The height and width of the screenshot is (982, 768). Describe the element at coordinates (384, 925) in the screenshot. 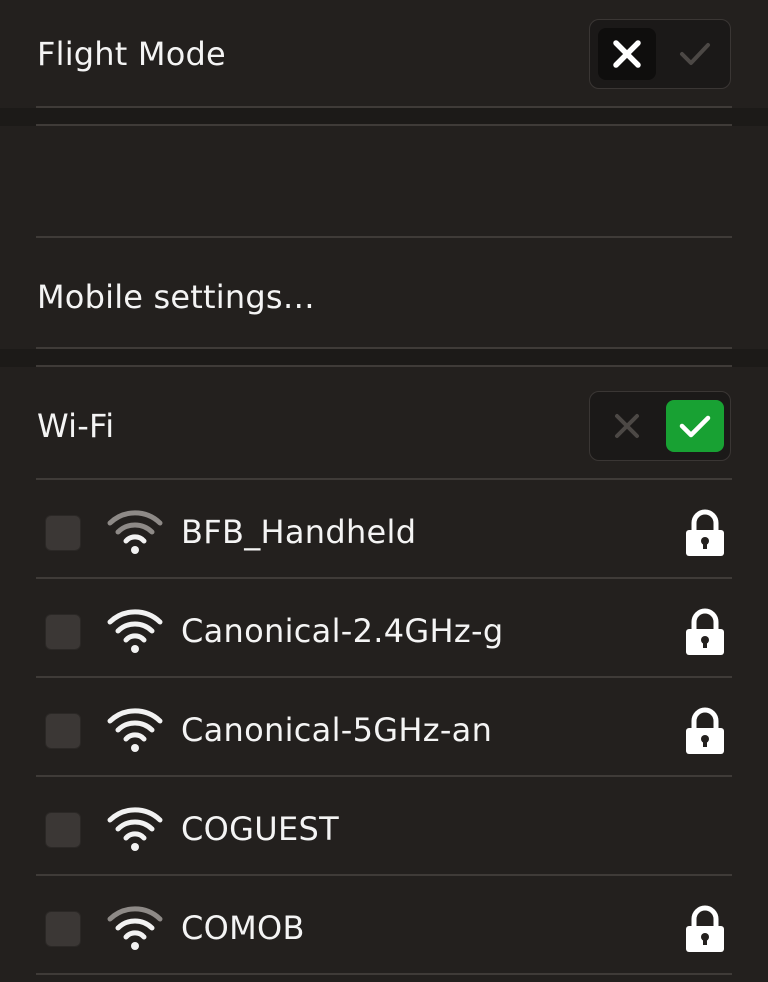

I see `wifi-network-row: COMOB` at that location.